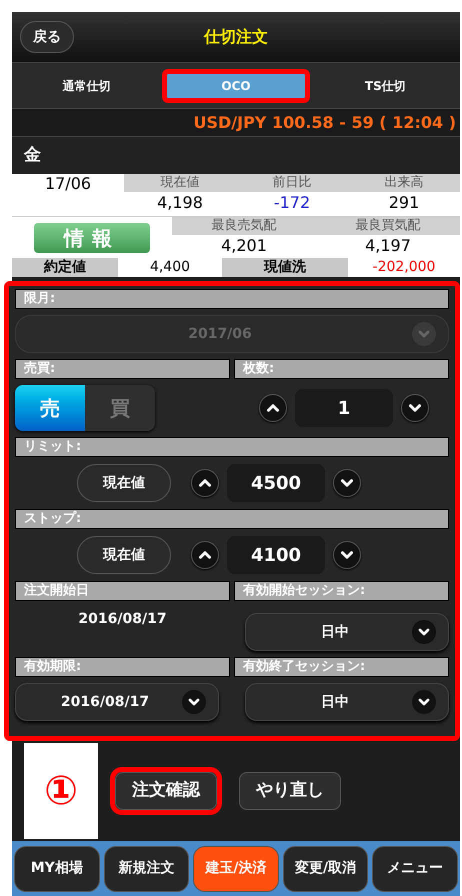 The image size is (462, 896). I want to click on tab: 通常仕切, so click(86, 85).